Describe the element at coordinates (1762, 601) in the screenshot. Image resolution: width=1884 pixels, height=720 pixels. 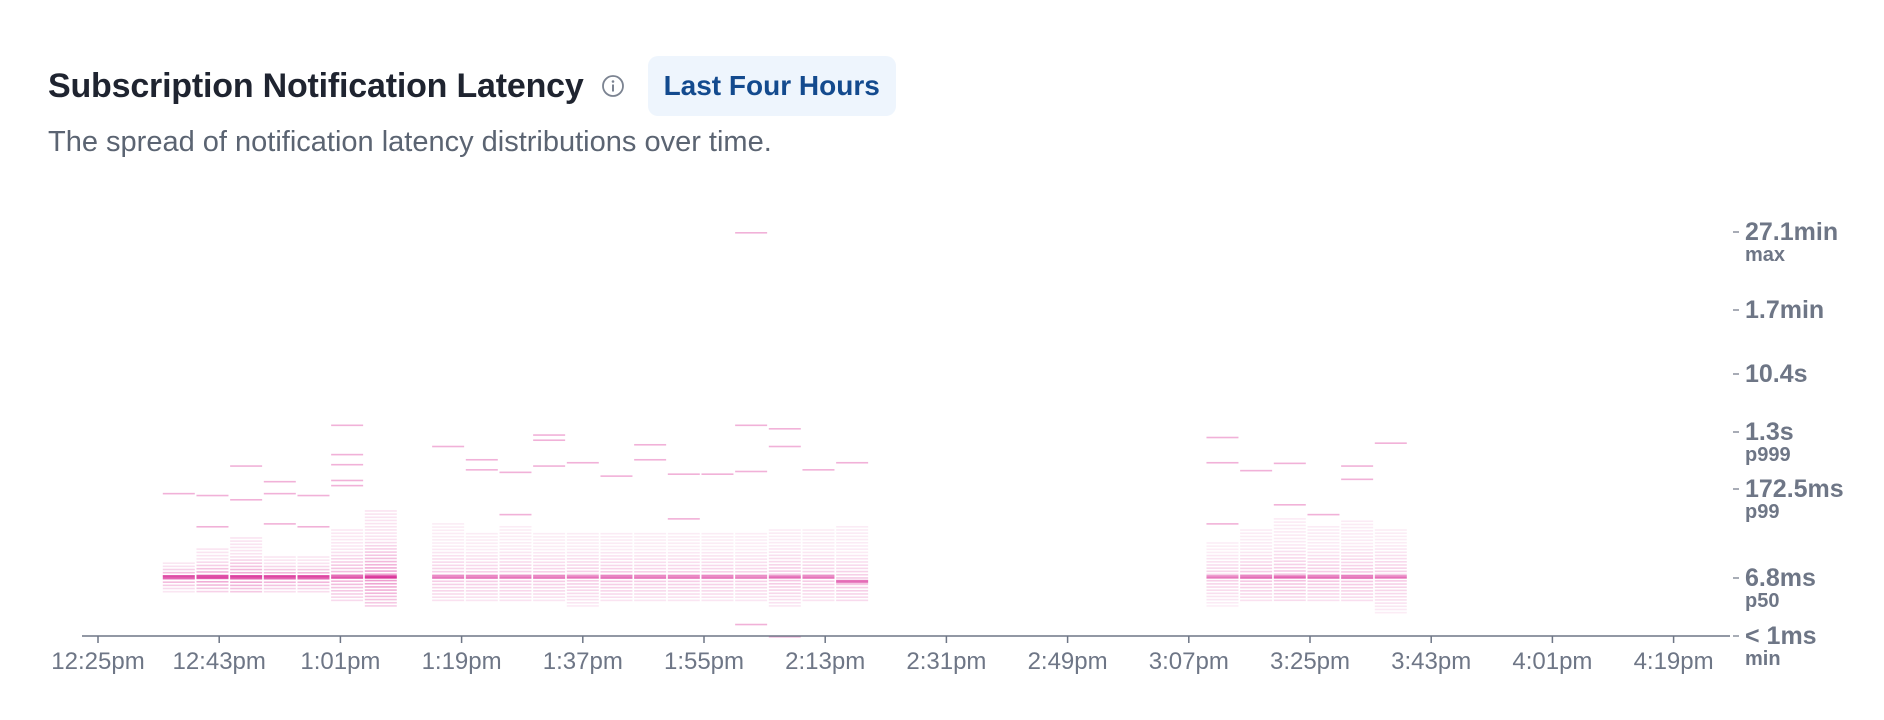
I see `y-tick-sublabel: p50` at that location.